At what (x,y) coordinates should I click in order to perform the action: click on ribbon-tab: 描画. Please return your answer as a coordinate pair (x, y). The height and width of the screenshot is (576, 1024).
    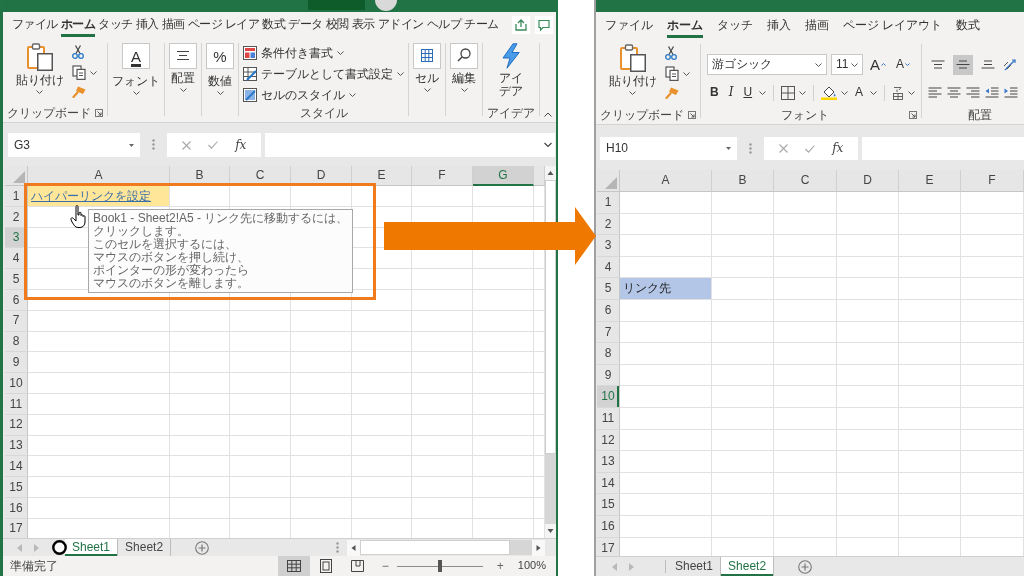
    Looking at the image, I should click on (817, 25).